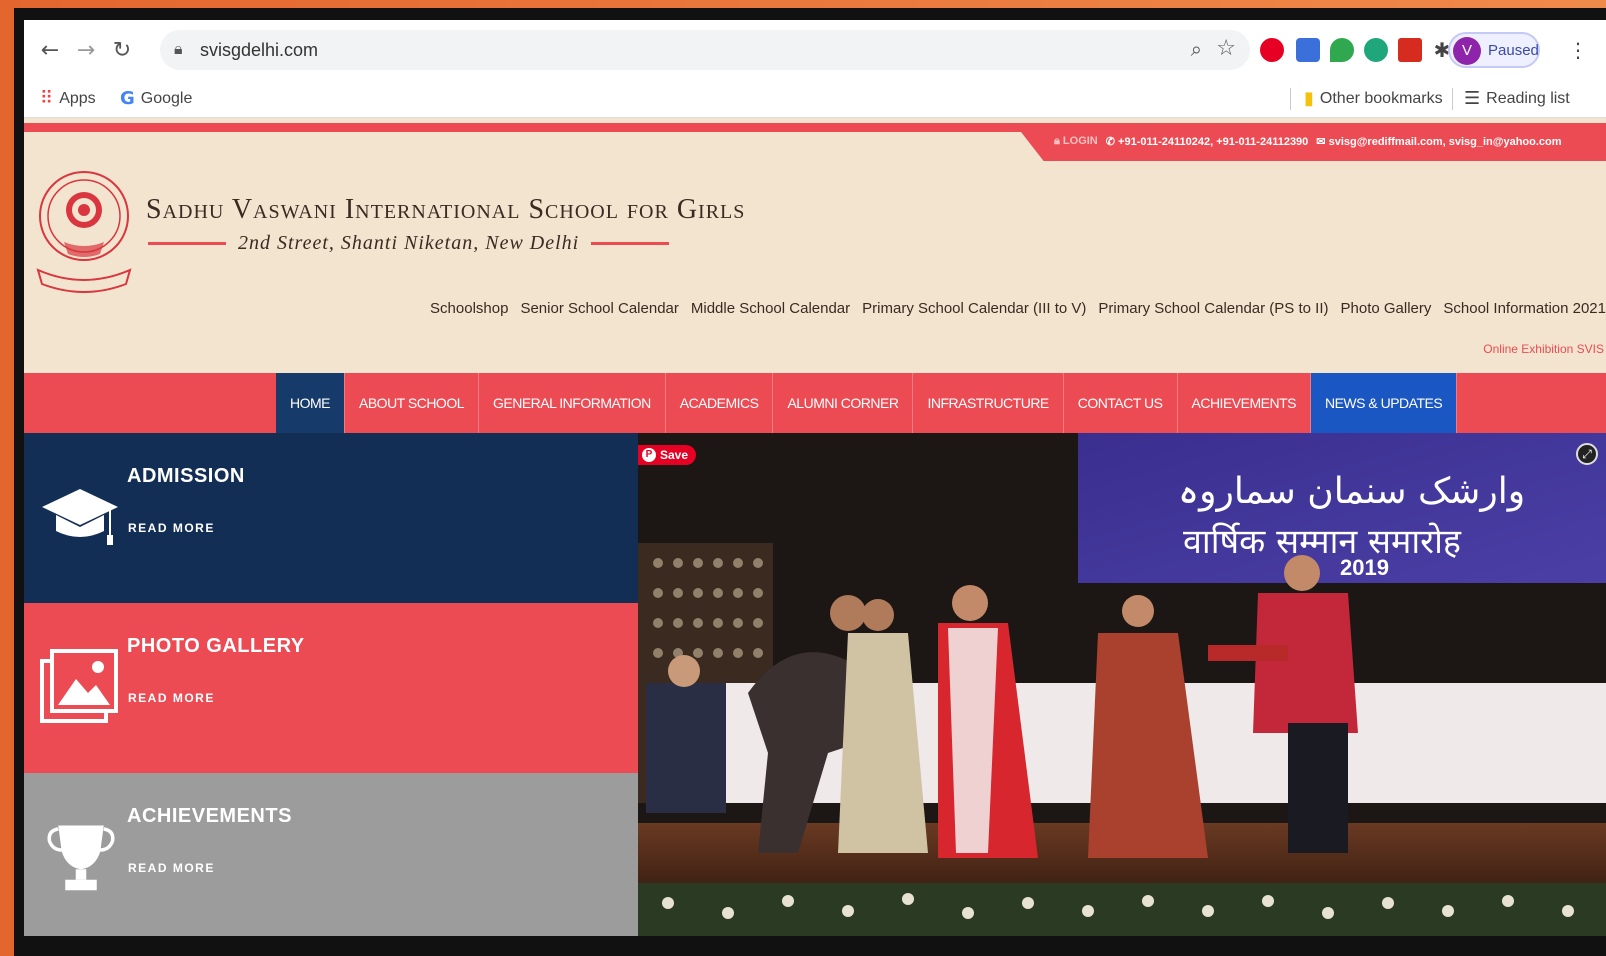 The image size is (1606, 956). I want to click on nav-news-updates: NEWS & UPDATES, so click(1384, 403).